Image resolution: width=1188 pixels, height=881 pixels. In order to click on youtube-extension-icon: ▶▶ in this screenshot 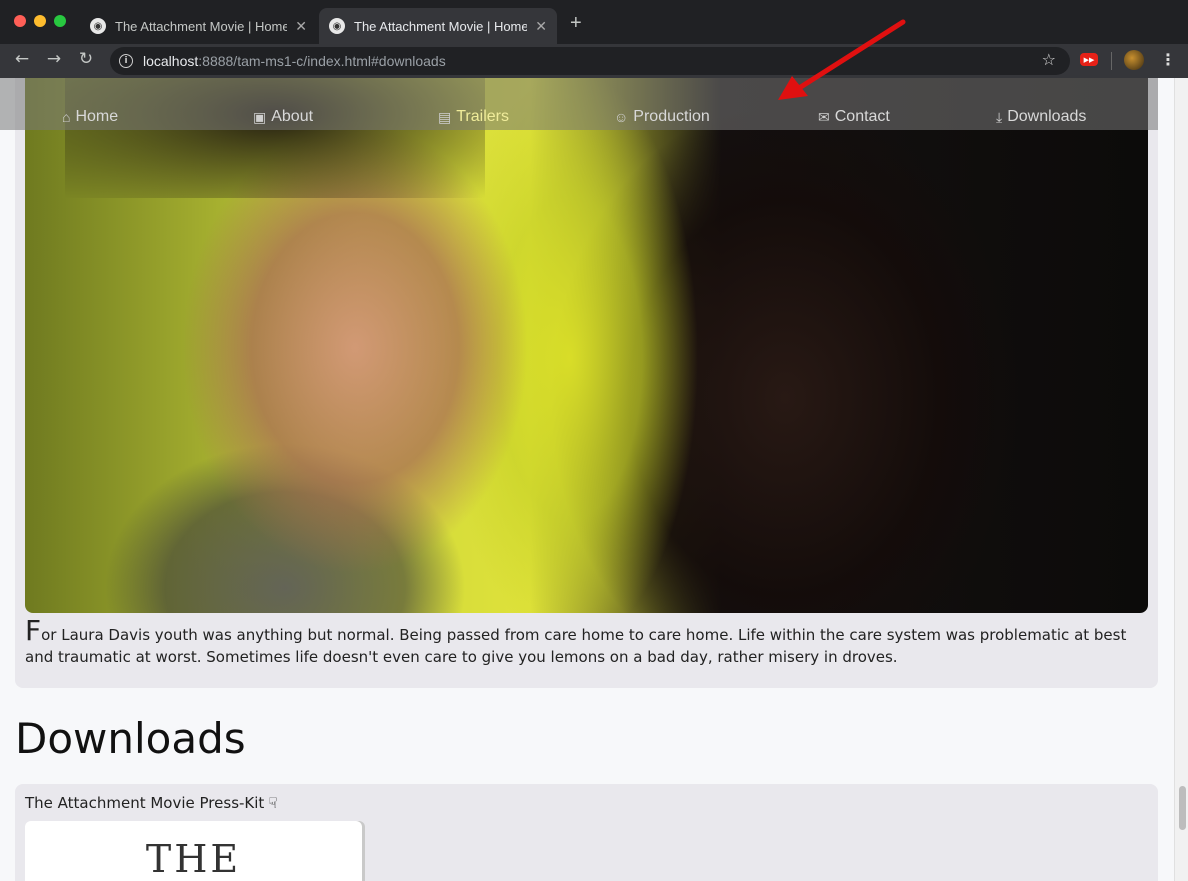, I will do `click(1089, 59)`.